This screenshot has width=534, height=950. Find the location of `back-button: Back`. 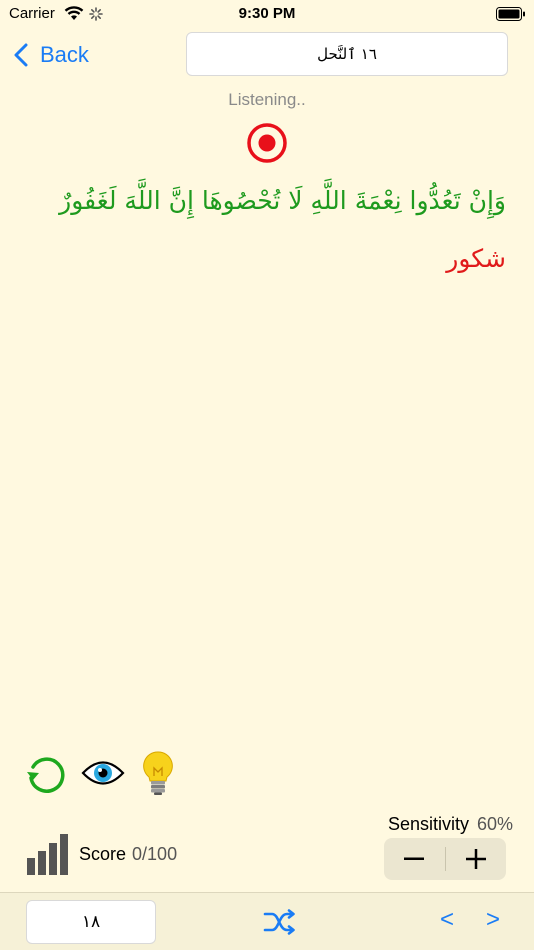

back-button: Back is located at coordinates (51, 55).